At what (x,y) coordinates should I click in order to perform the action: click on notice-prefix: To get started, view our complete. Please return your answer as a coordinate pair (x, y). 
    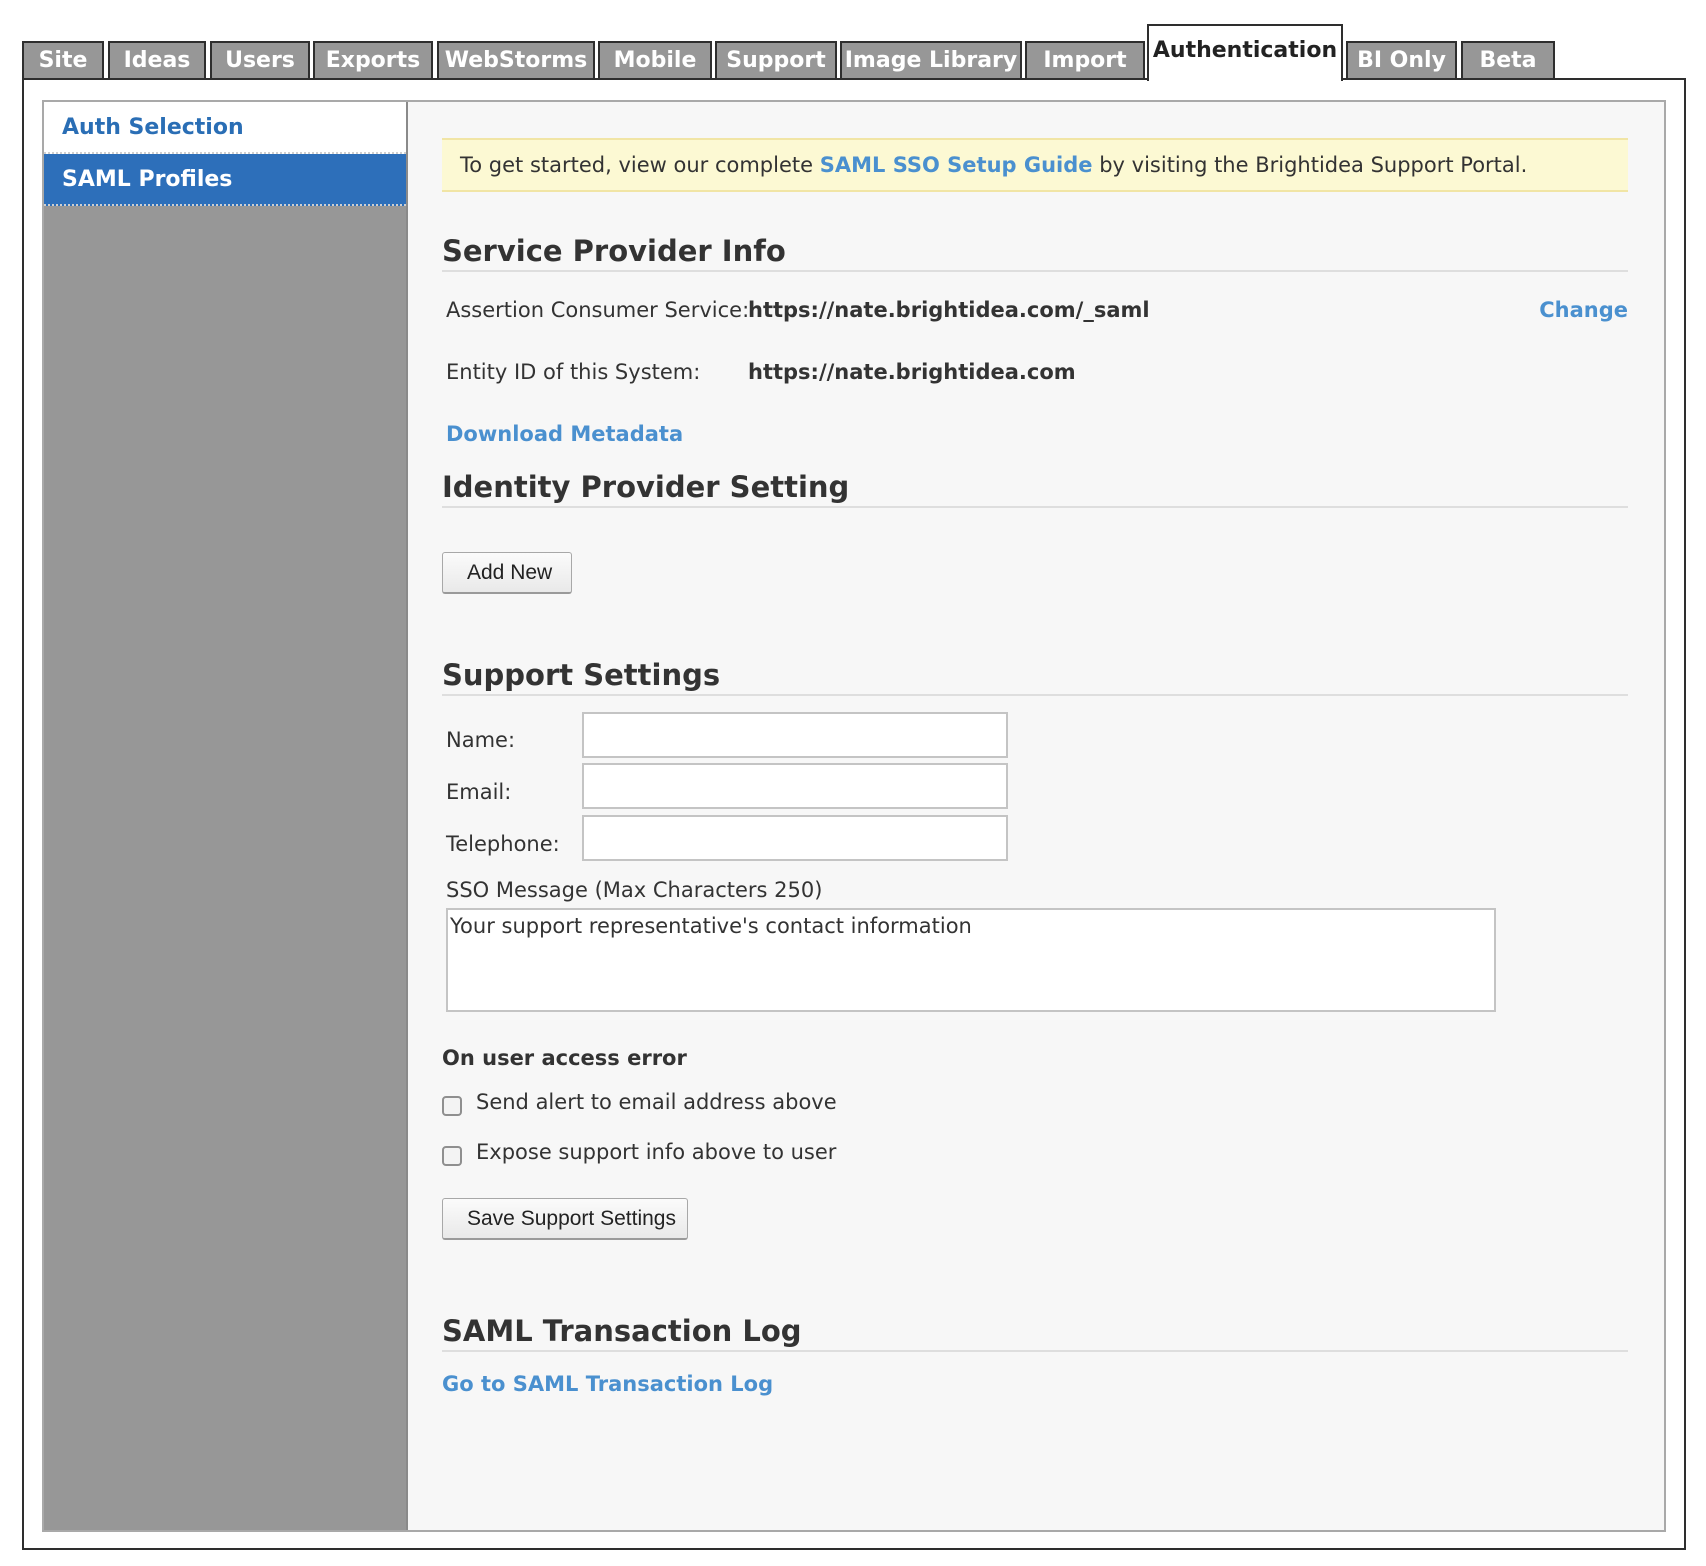
    Looking at the image, I should click on (637, 165).